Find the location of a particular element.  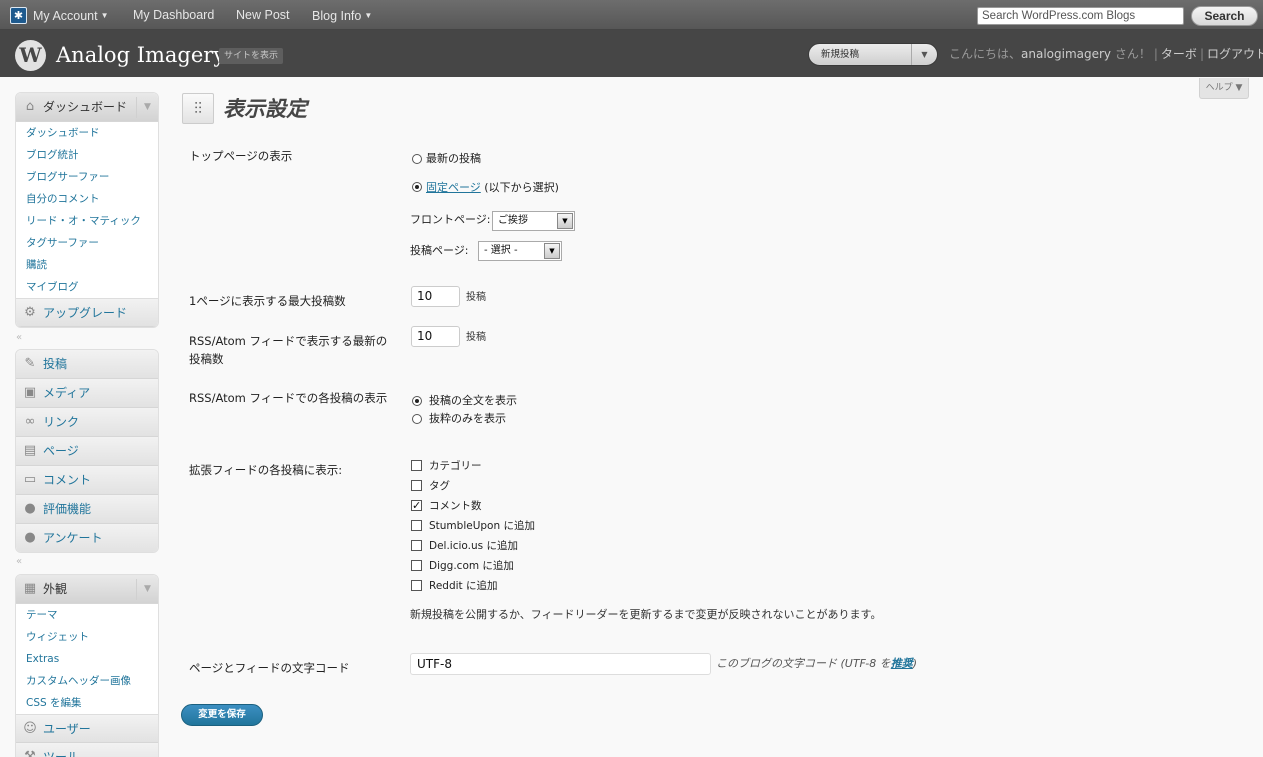

submenu-custom-header: カスタムヘッダー画像 is located at coordinates (87, 681).